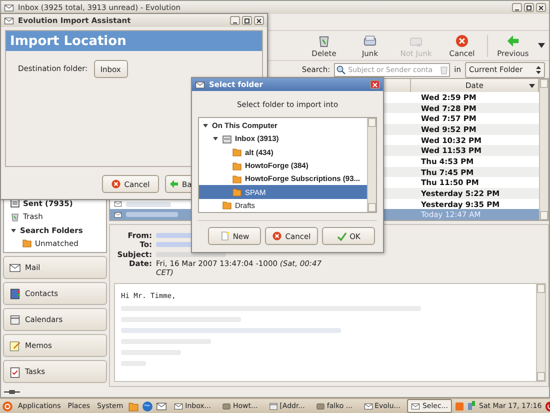 Image resolution: width=550 pixels, height=413 pixels. What do you see at coordinates (273, 406) in the screenshot?
I see `window-icon` at bounding box center [273, 406].